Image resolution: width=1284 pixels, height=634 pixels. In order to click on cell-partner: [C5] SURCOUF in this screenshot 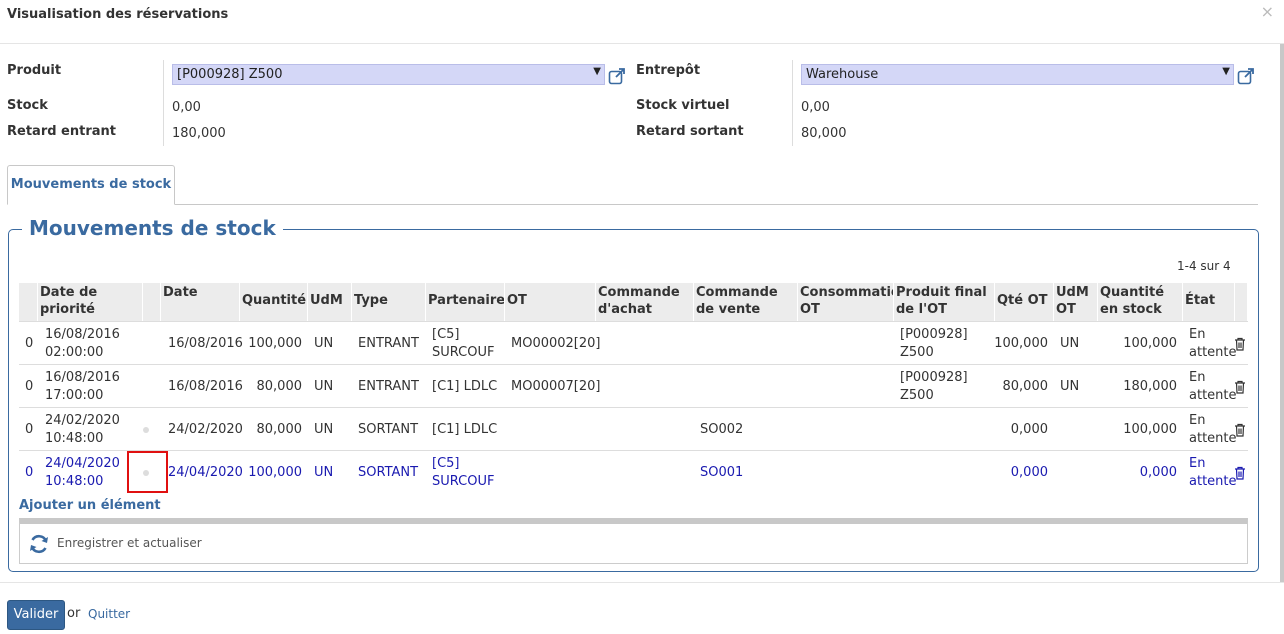, I will do `click(463, 472)`.